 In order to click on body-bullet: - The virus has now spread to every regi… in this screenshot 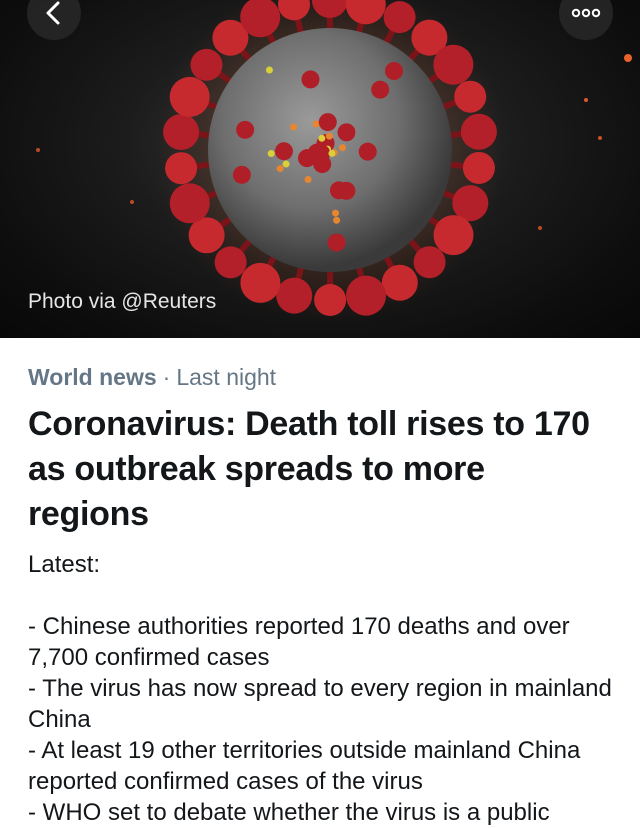, I will do `click(320, 704)`.